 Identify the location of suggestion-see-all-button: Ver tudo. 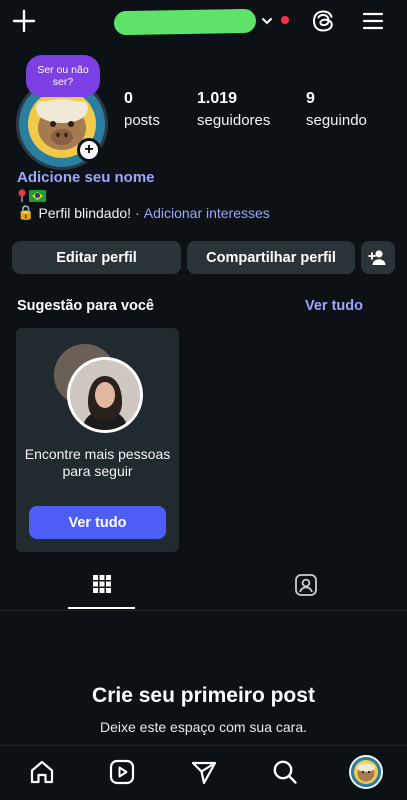
(97, 522).